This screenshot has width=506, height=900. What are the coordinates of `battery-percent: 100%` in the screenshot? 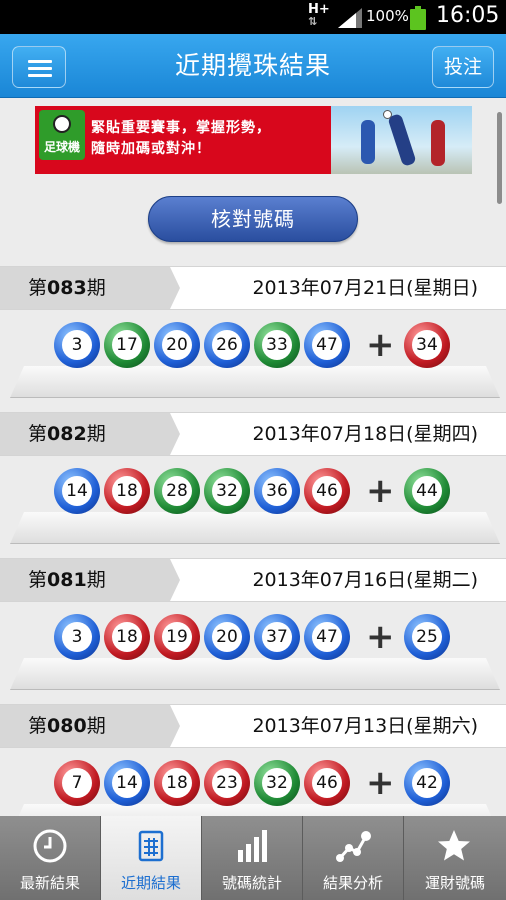 It's located at (387, 16).